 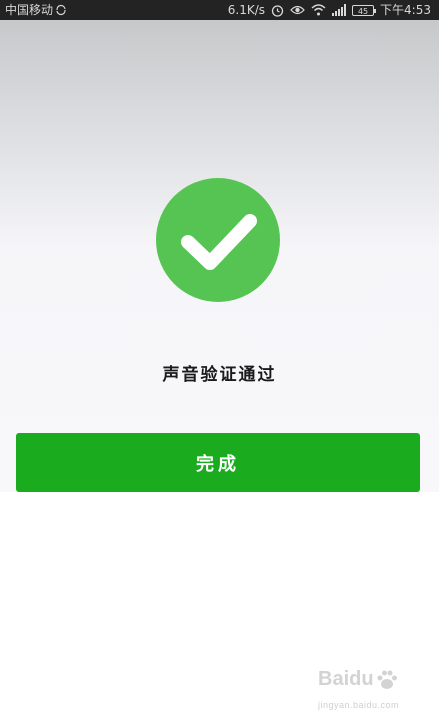 I want to click on done-button: 完成, so click(x=218, y=462).